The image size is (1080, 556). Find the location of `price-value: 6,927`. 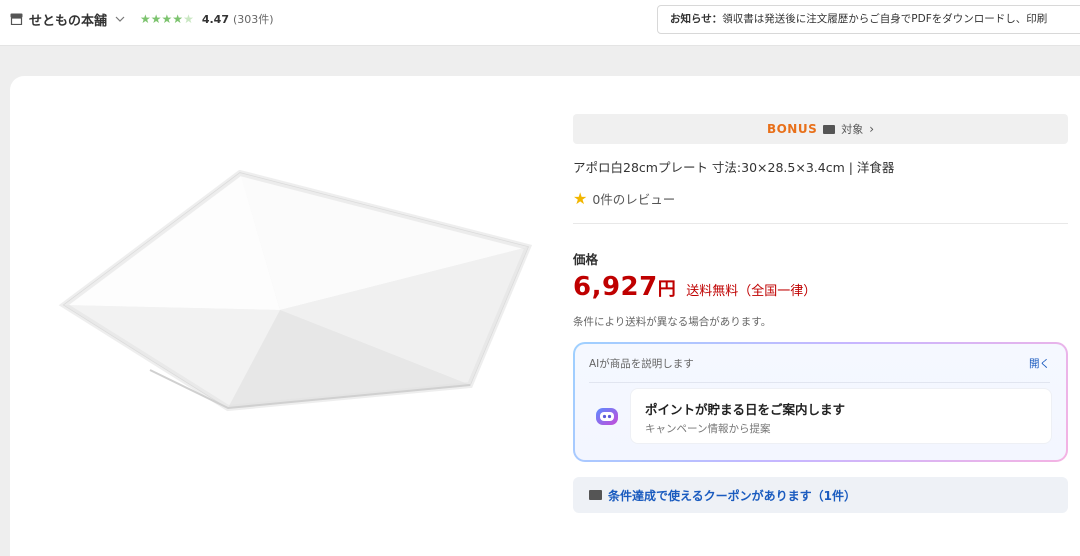

price-value: 6,927 is located at coordinates (615, 287).